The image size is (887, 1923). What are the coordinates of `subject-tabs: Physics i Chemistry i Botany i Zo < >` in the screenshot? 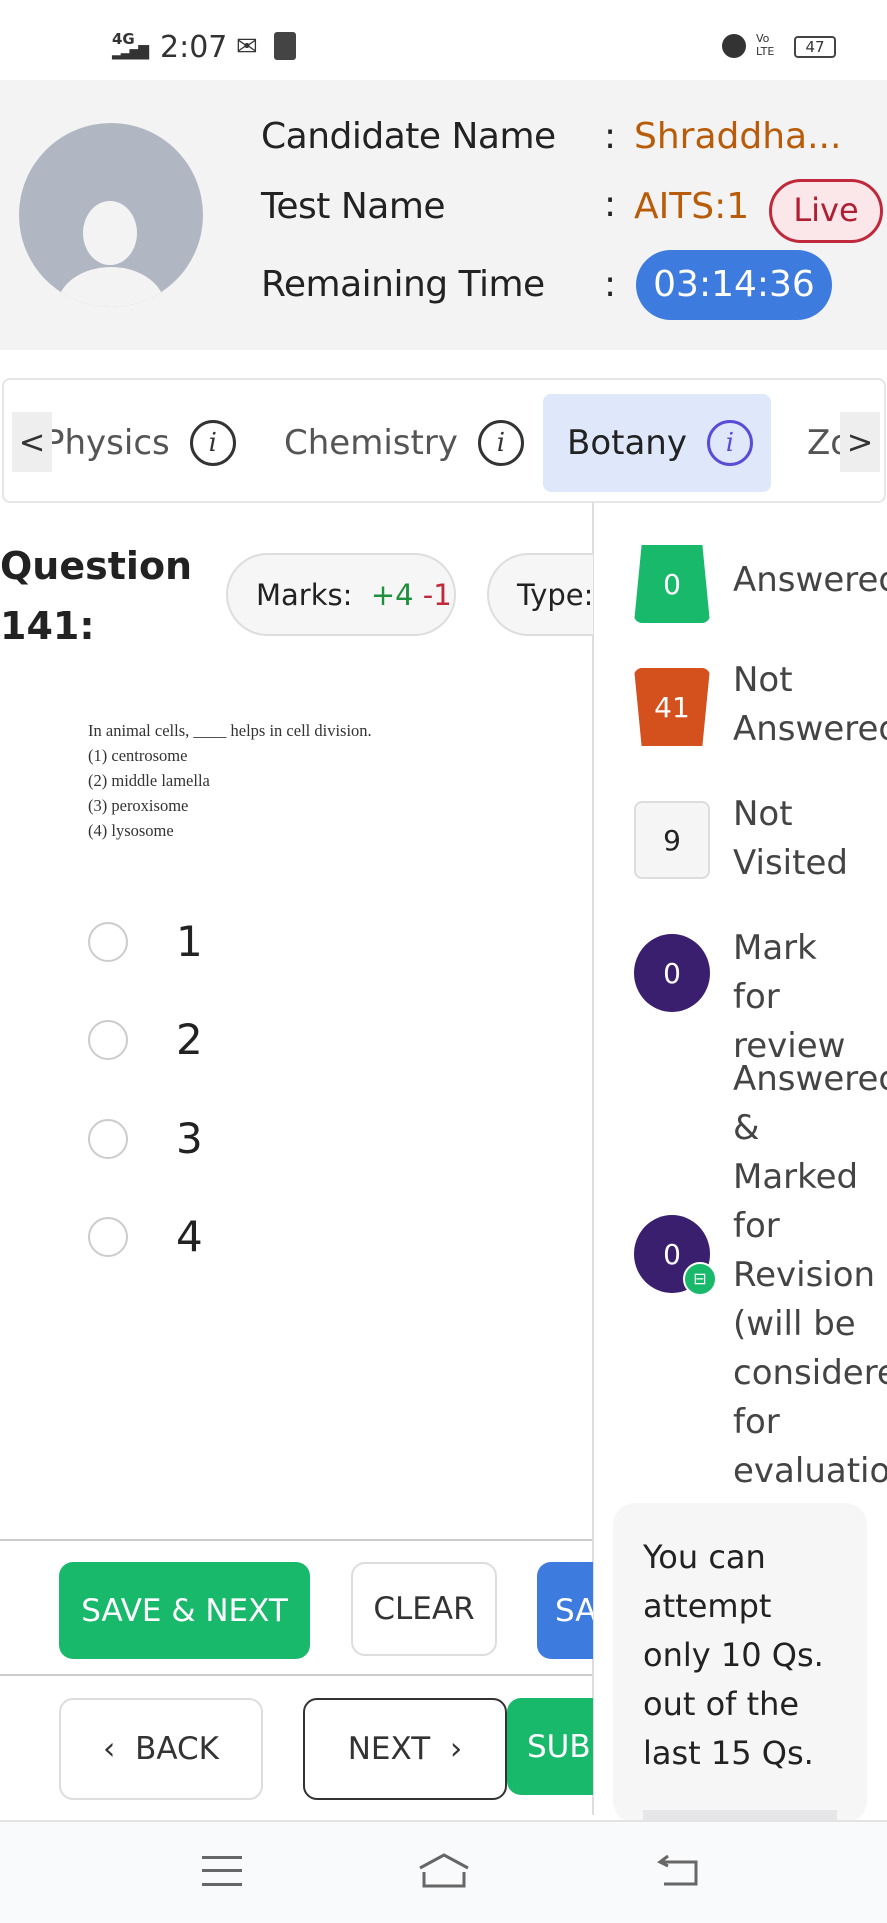 It's located at (444, 440).